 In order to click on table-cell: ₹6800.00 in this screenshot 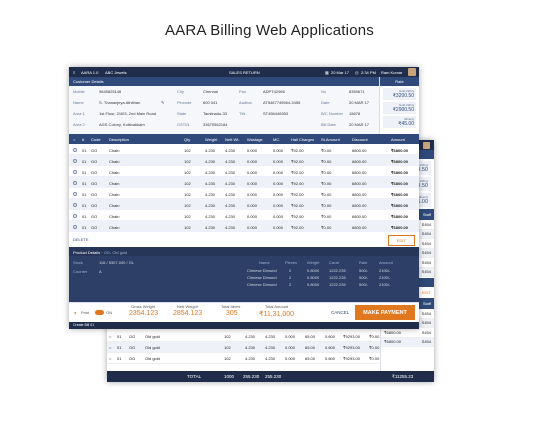, I will do `click(400, 205)`.